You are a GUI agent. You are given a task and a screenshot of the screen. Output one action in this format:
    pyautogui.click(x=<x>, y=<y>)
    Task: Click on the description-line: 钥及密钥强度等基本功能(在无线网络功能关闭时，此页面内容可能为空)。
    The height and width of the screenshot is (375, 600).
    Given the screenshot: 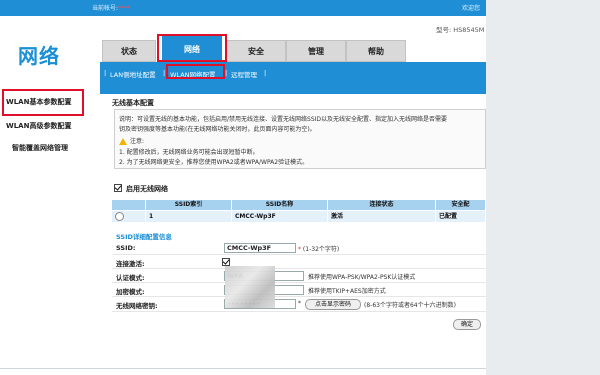 What is the action you would take?
    pyautogui.click(x=217, y=129)
    